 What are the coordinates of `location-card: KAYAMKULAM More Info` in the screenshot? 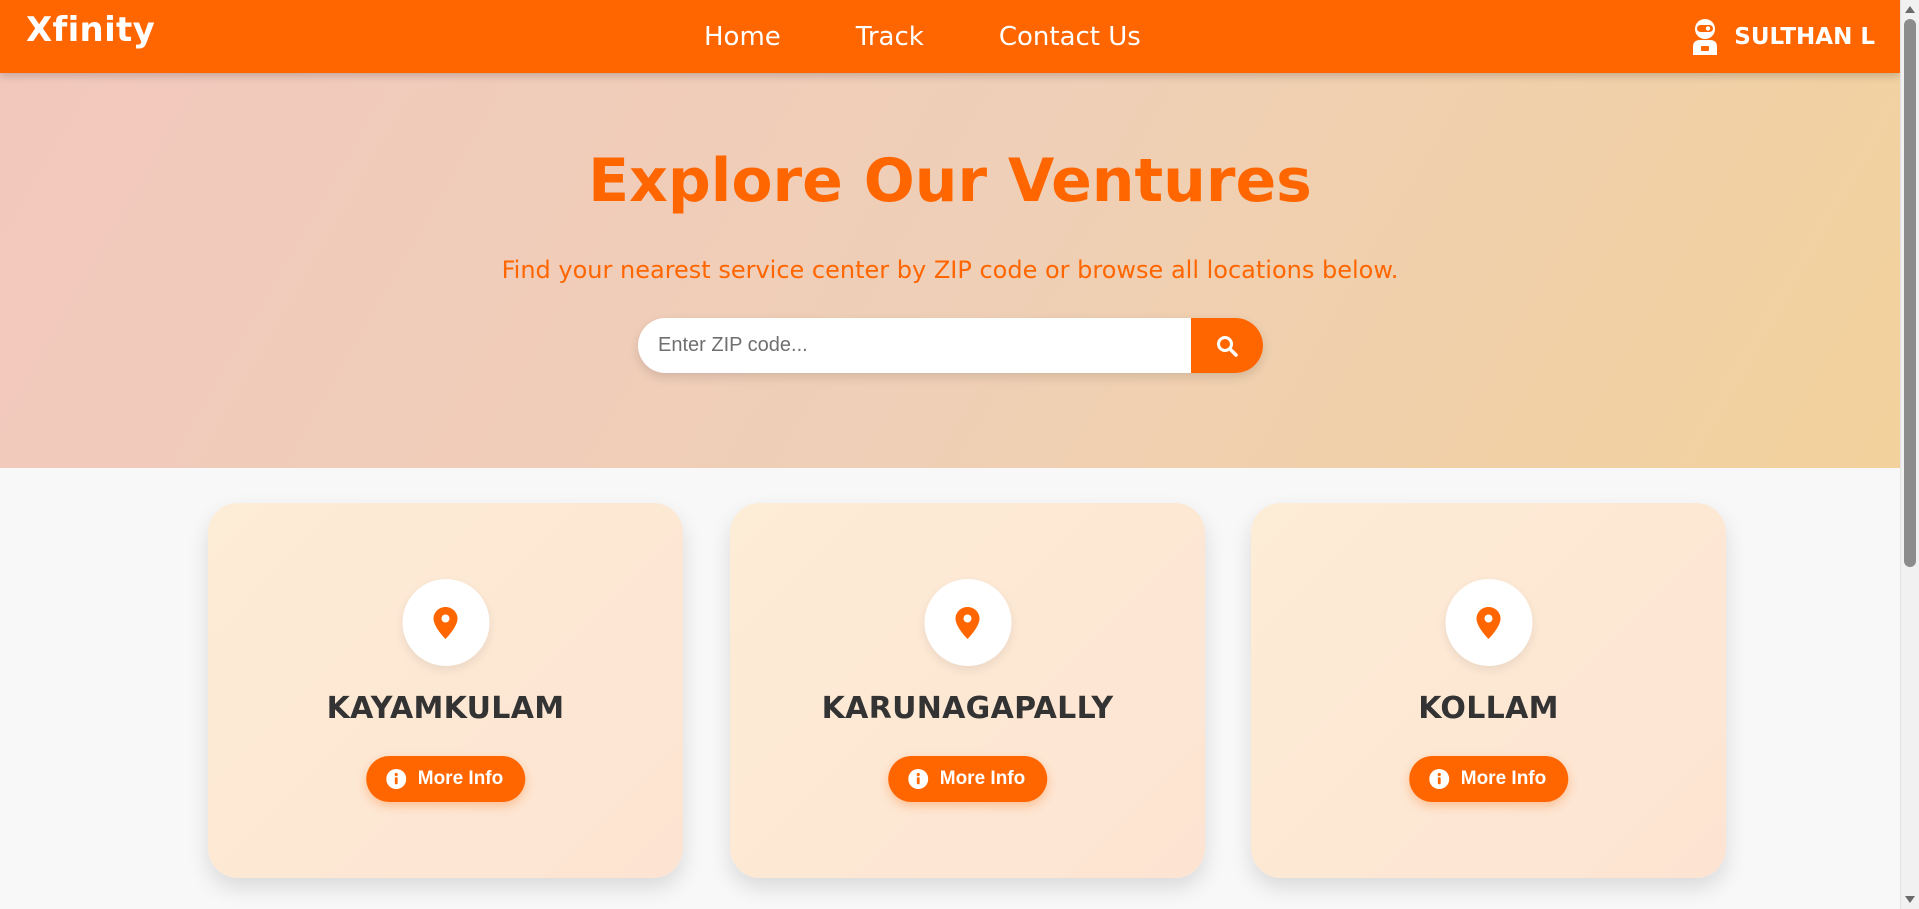 It's located at (445, 690).